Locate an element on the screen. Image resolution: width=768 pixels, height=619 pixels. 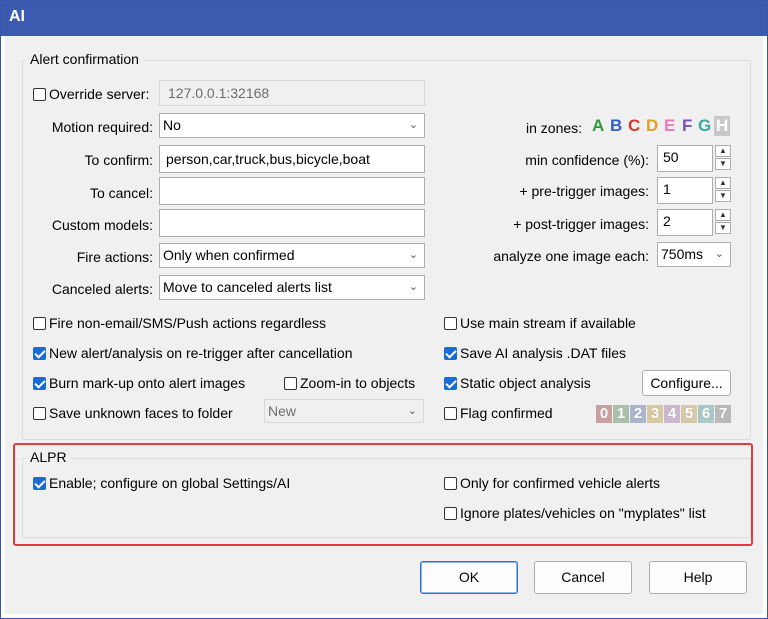
zone-g-letter: G is located at coordinates (704, 126).